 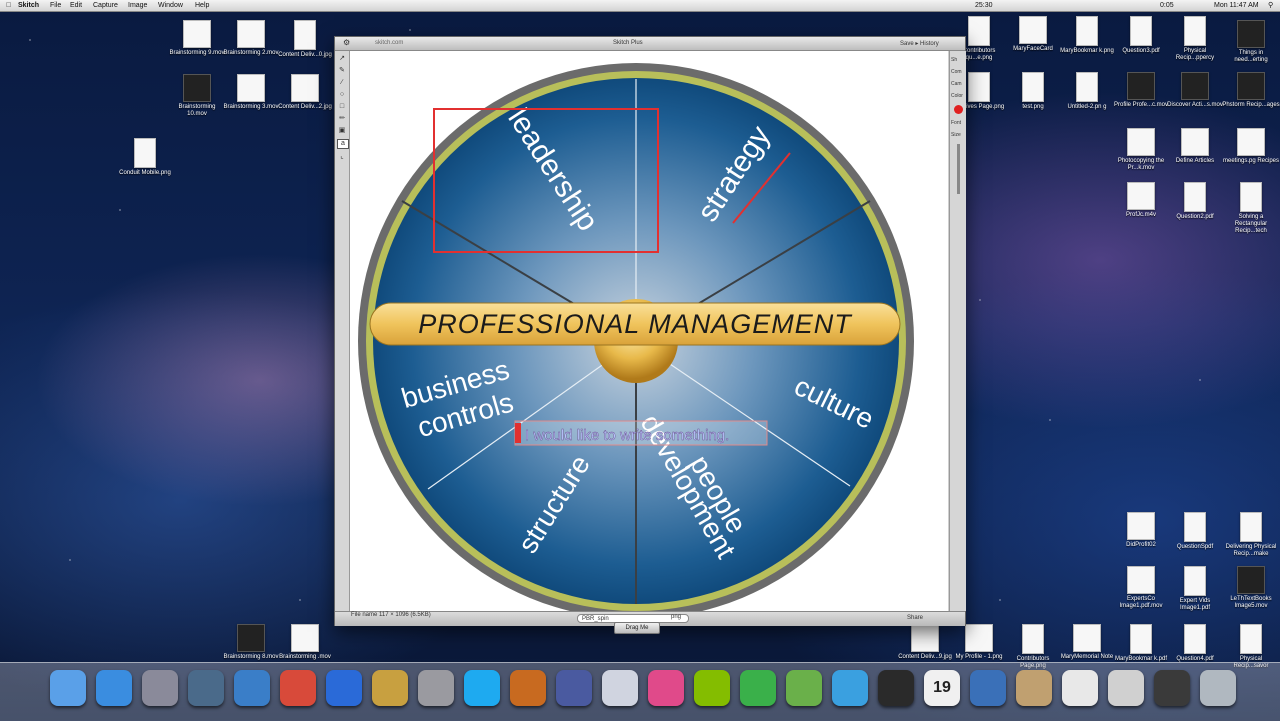 I want to click on desktop-icon: Profile Profe...c.mov, so click(x=1141, y=90).